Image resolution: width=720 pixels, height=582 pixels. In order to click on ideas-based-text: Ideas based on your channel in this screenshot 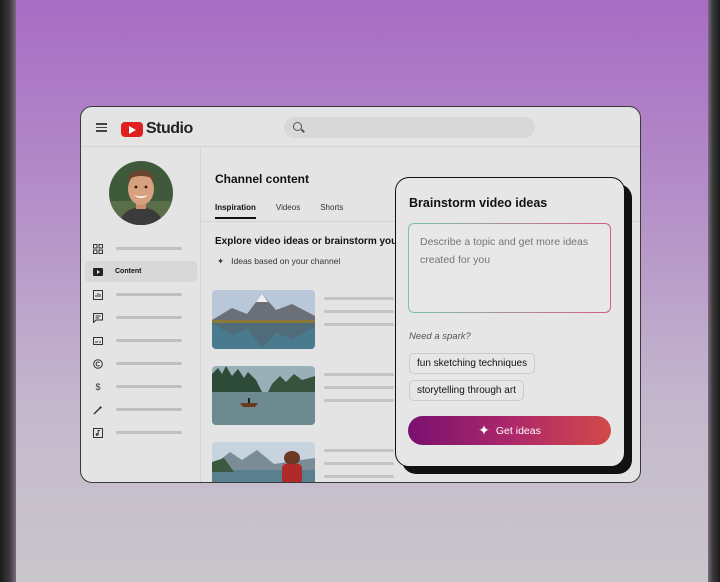, I will do `click(286, 261)`.